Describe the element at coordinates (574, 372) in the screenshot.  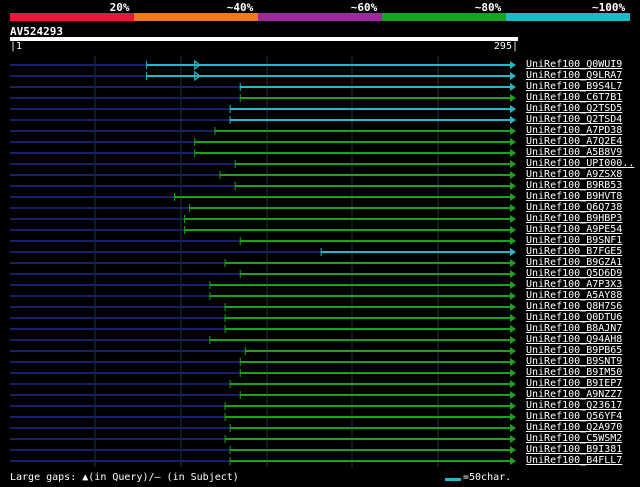
I see `hit-link: UniRef100_B9IM50` at that location.